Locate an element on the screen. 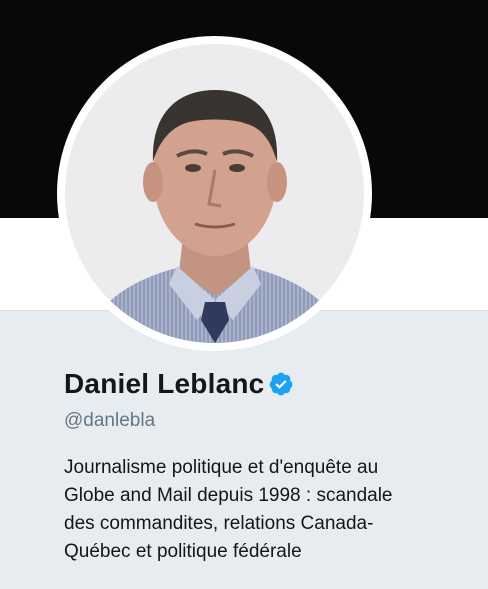  verified-badge-icon is located at coordinates (281, 384).